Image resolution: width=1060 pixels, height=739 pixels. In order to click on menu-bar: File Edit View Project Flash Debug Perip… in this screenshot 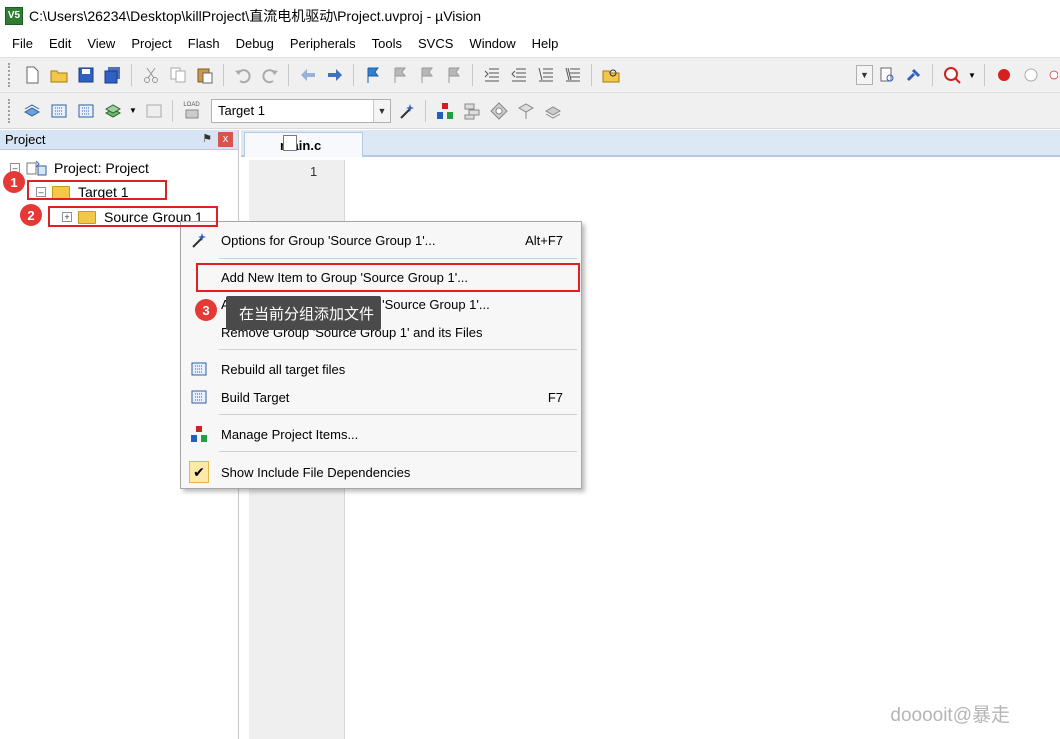, I will do `click(530, 43)`.